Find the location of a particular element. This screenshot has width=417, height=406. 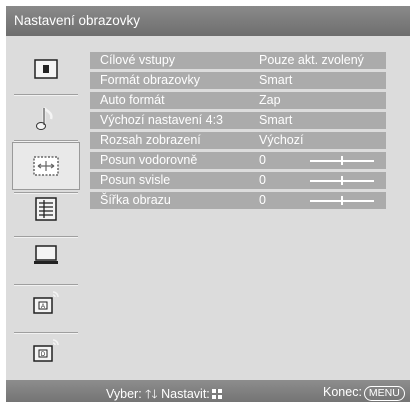

h-shift-slider is located at coordinates (342, 160).